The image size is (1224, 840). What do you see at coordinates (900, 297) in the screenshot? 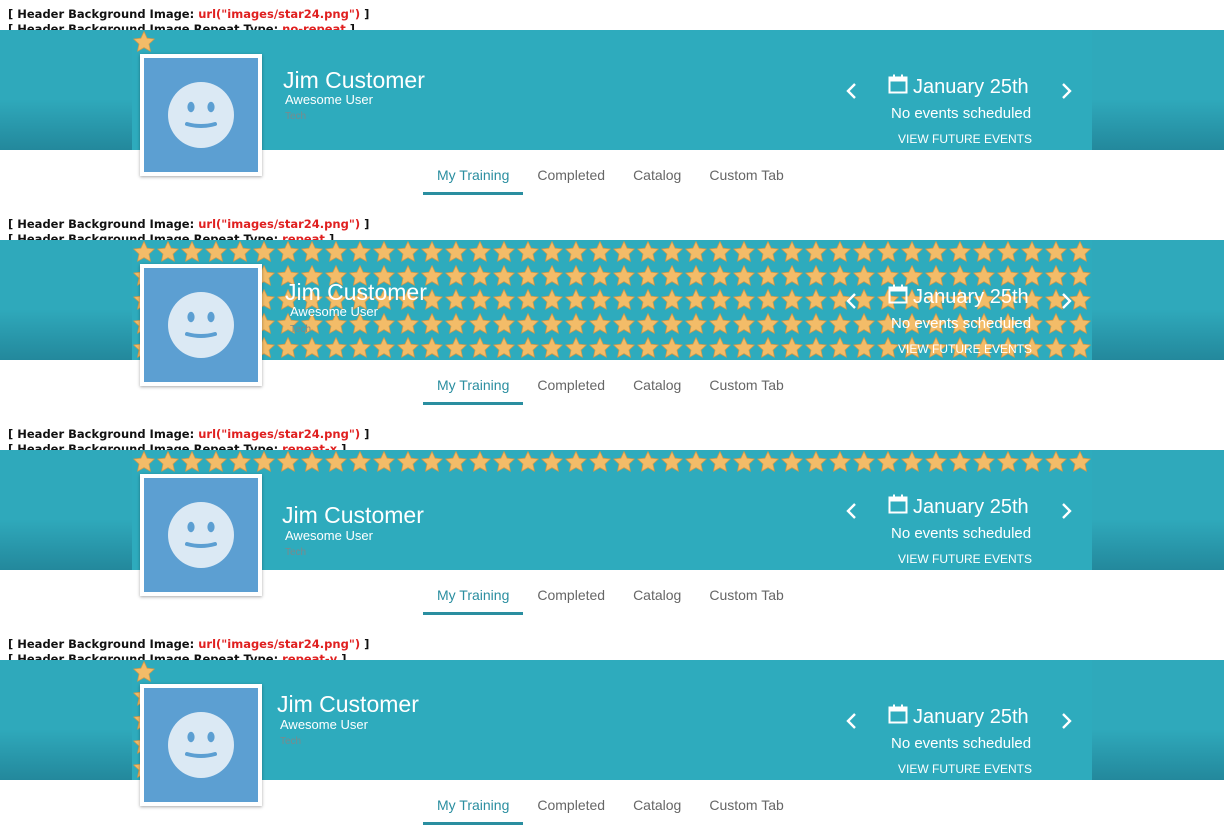
I see `calendar-icon` at bounding box center [900, 297].